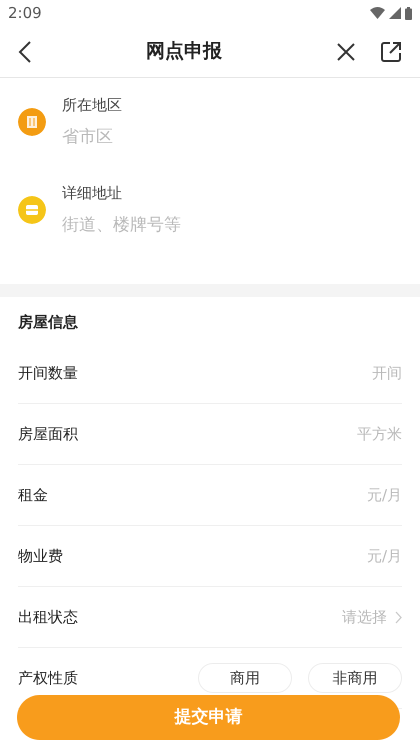 The width and height of the screenshot is (420, 746). I want to click on field-label: 房屋面积, so click(48, 434).